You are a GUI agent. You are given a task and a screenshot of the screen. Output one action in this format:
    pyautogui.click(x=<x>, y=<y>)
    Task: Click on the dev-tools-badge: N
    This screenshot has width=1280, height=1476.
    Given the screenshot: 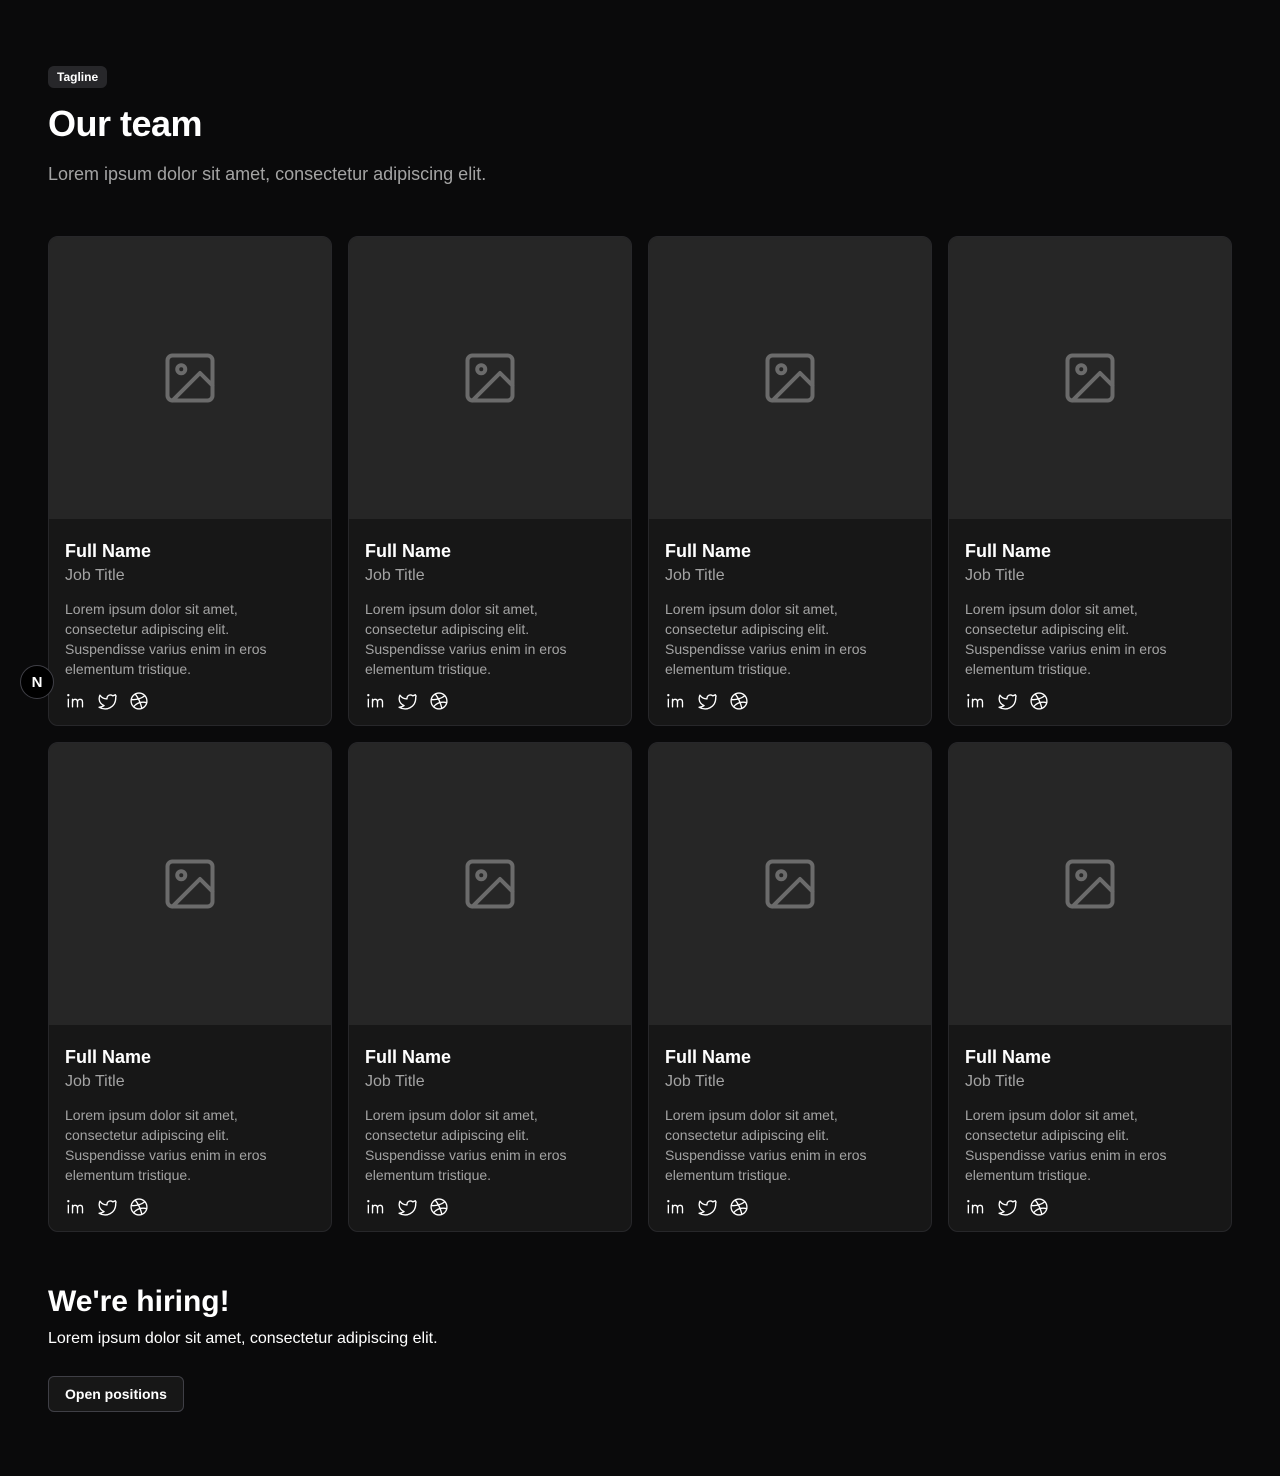 What is the action you would take?
    pyautogui.click(x=37, y=682)
    